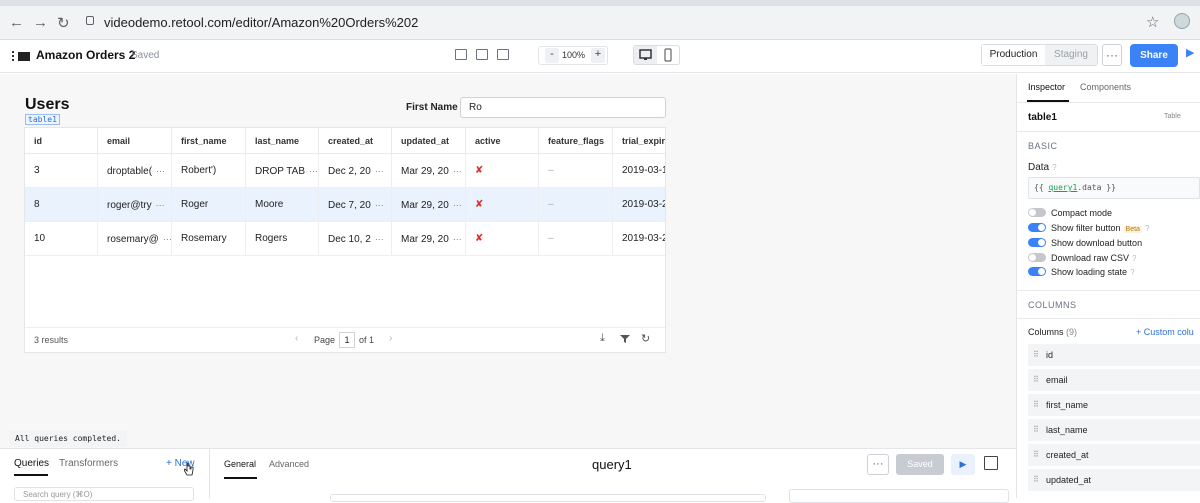 This screenshot has width=1200, height=503. What do you see at coordinates (282, 141) in the screenshot?
I see `column-header-last-name: last_name` at bounding box center [282, 141].